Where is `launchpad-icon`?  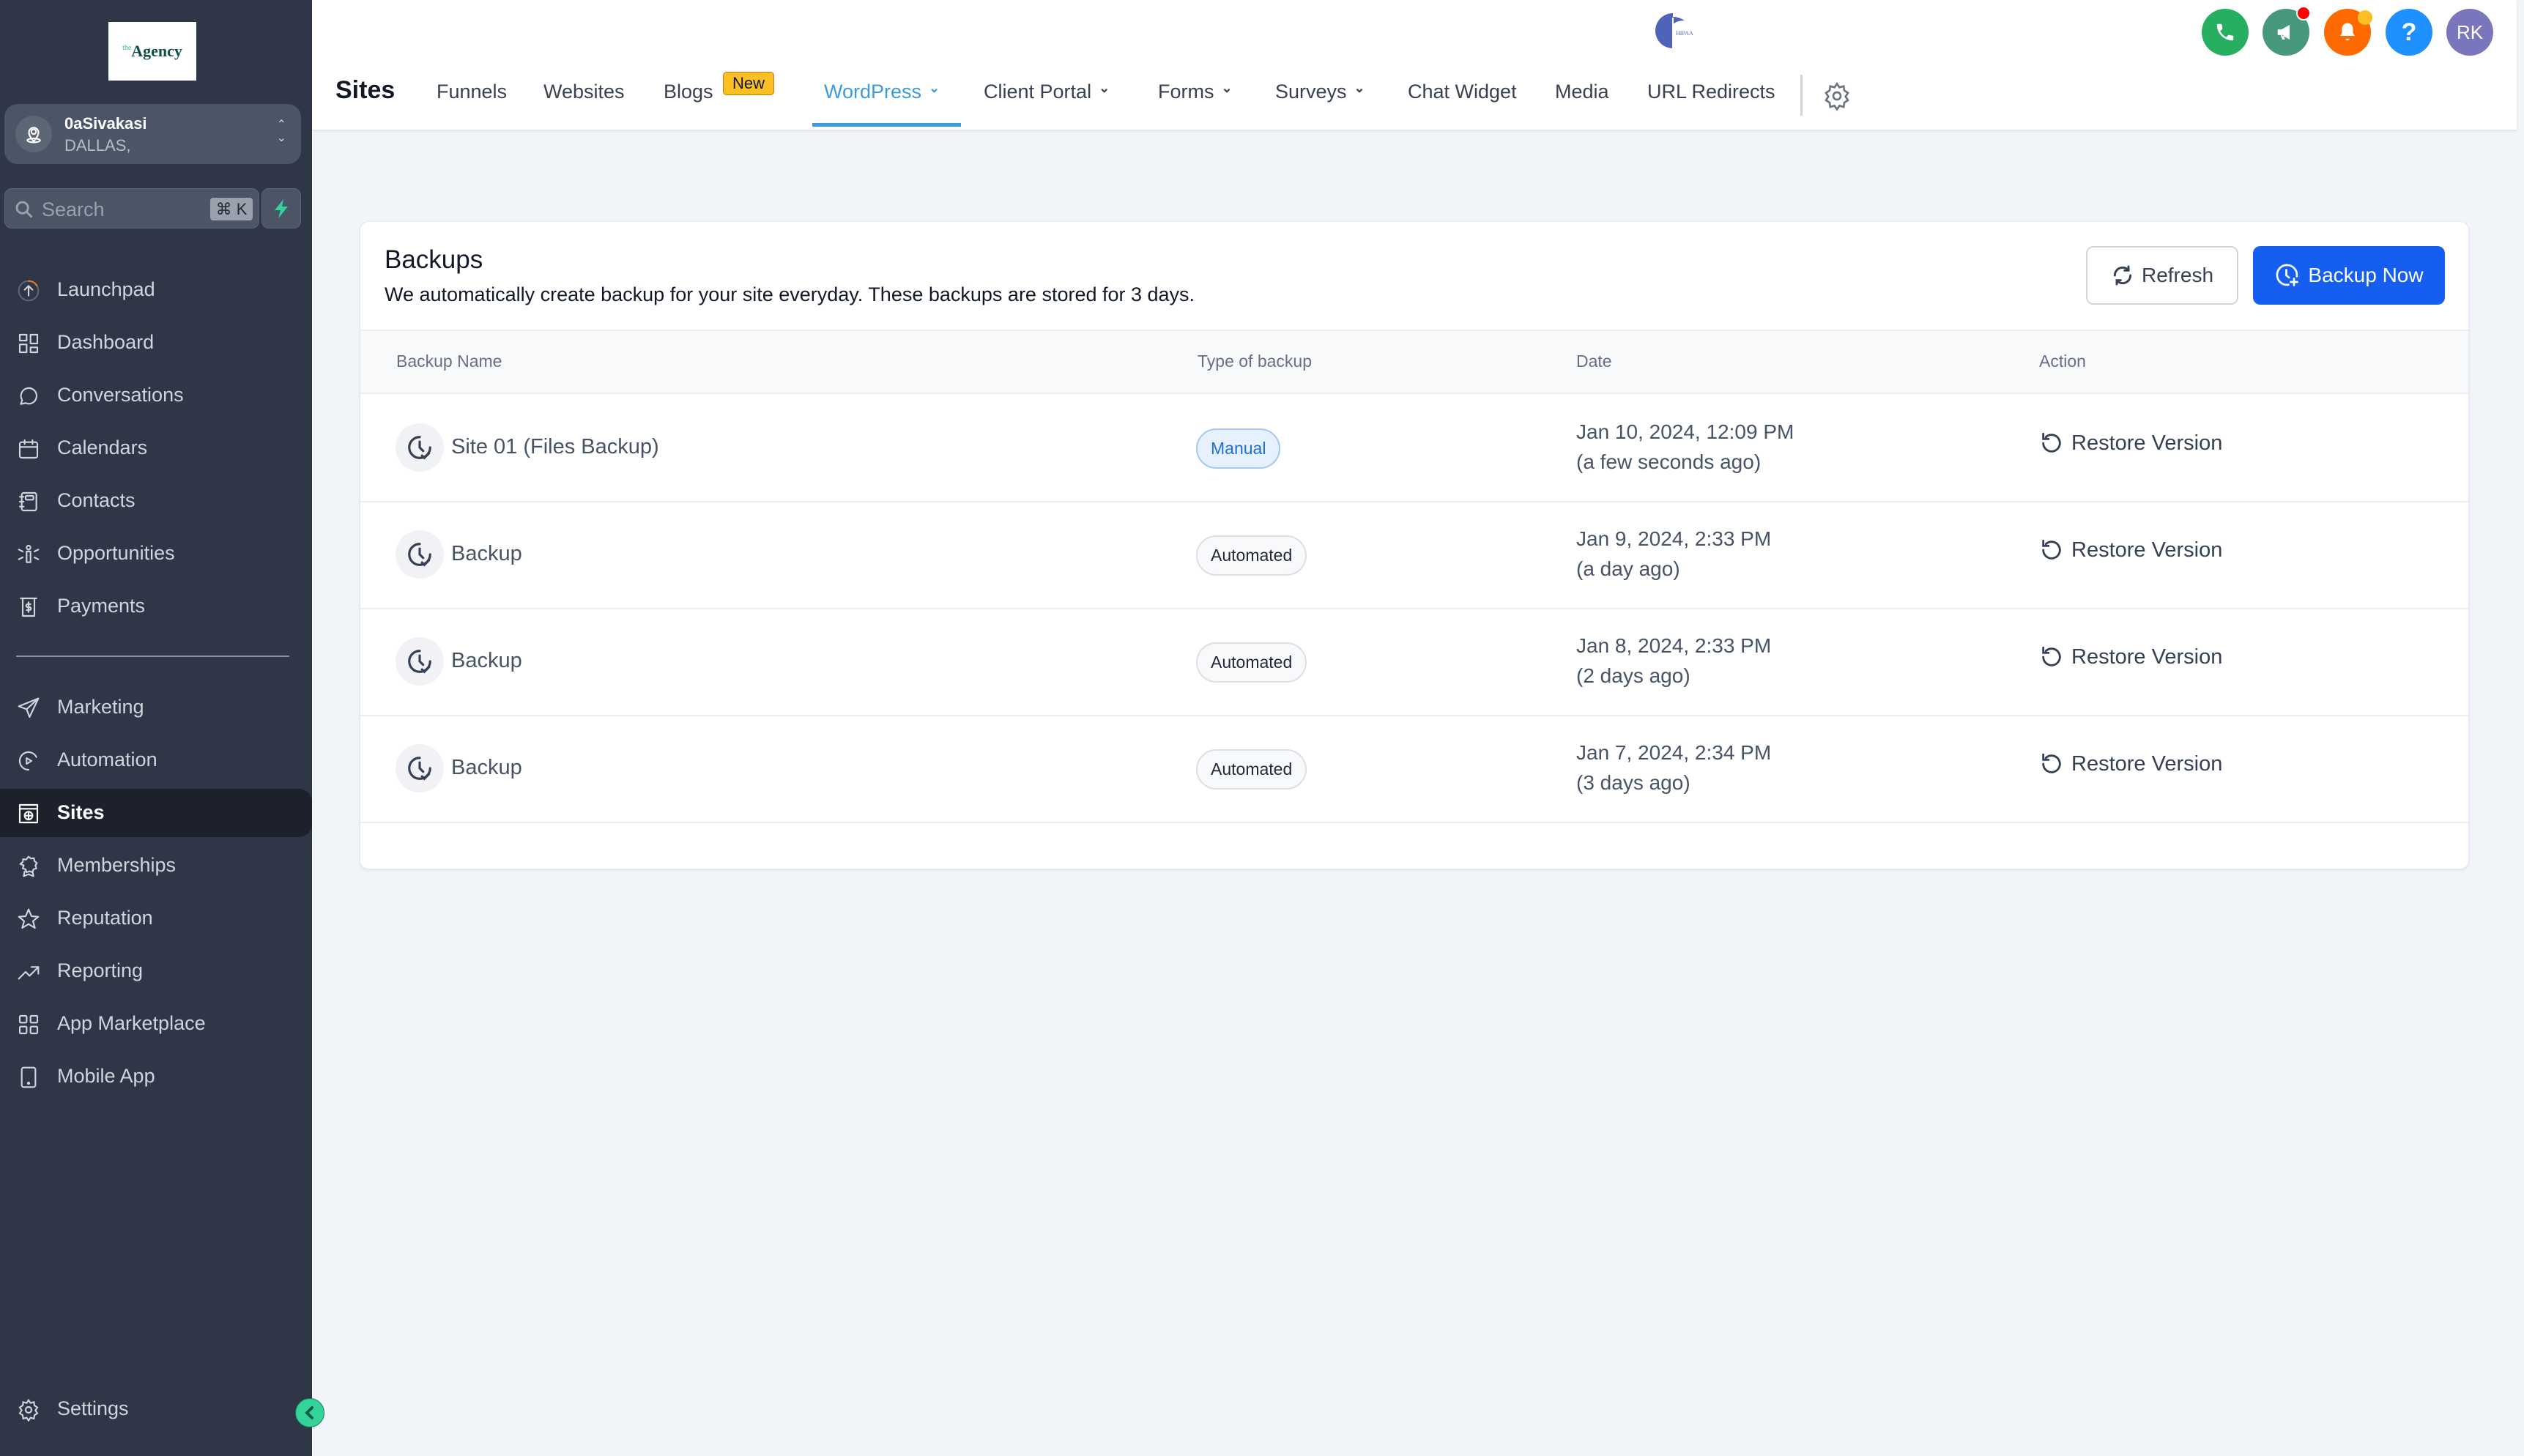
launchpad-icon is located at coordinates (29, 291).